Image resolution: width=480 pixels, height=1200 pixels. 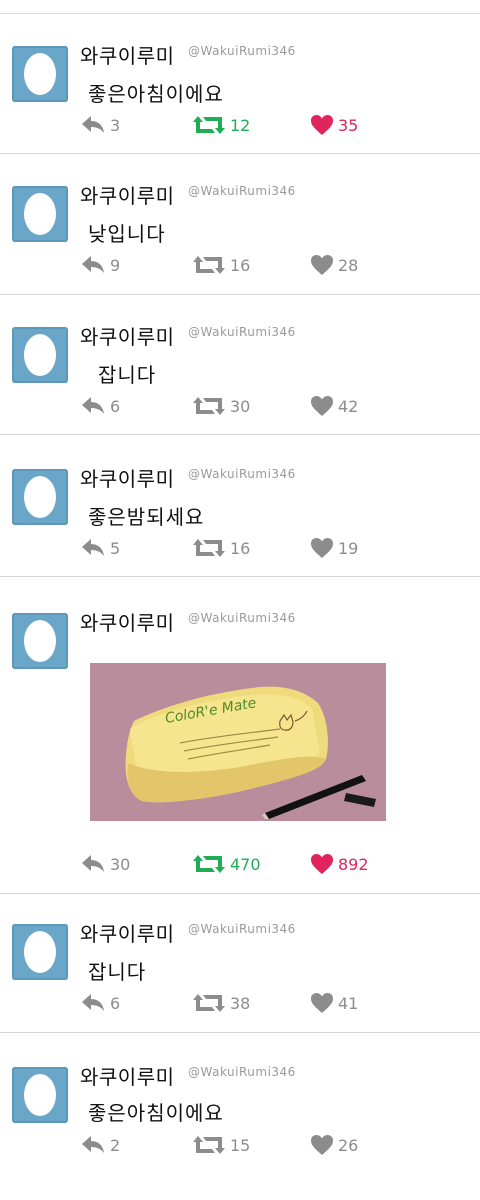 I want to click on reply-button: 30, so click(x=105, y=864).